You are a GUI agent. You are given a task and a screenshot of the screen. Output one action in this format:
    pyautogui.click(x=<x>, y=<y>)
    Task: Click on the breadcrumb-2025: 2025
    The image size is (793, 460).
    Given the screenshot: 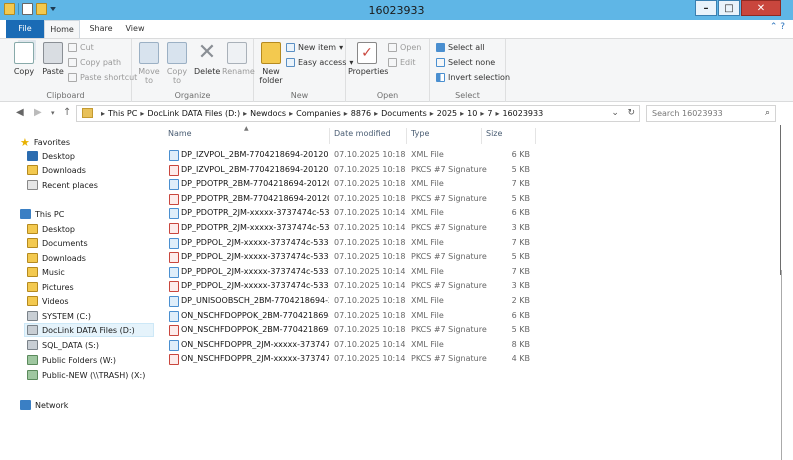 What is the action you would take?
    pyautogui.click(x=447, y=113)
    